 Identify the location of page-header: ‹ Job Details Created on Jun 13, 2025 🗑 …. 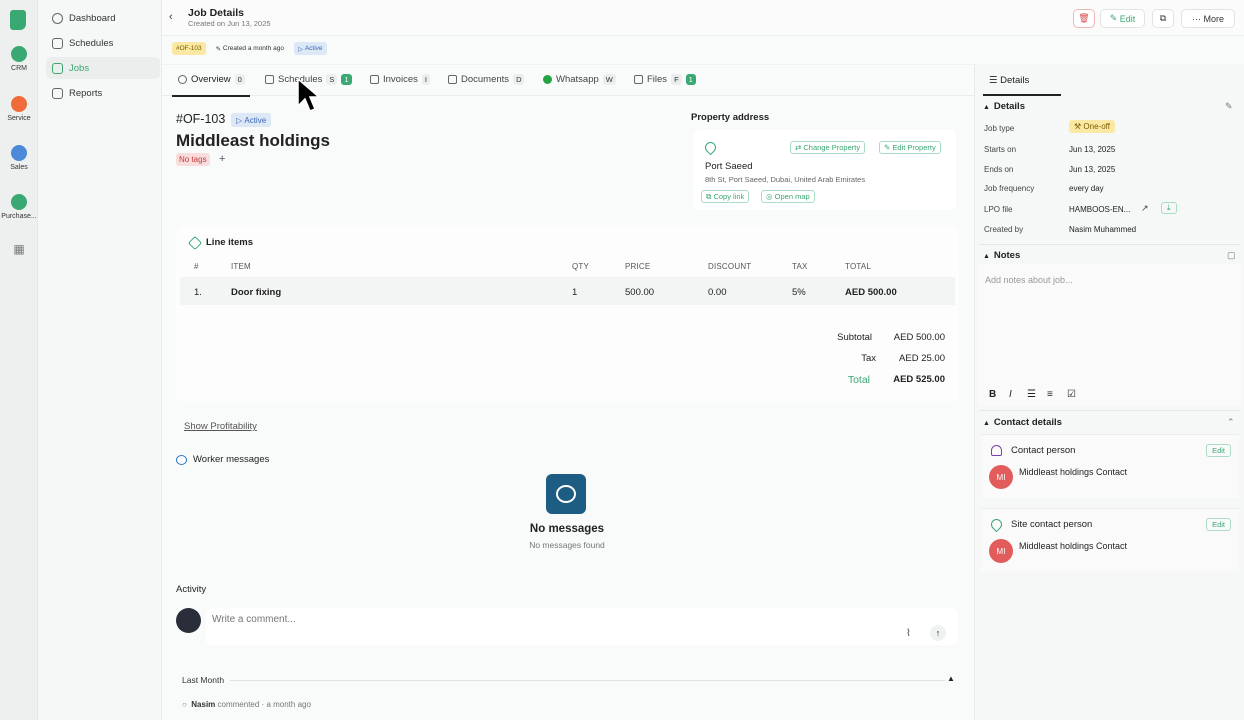
(703, 18).